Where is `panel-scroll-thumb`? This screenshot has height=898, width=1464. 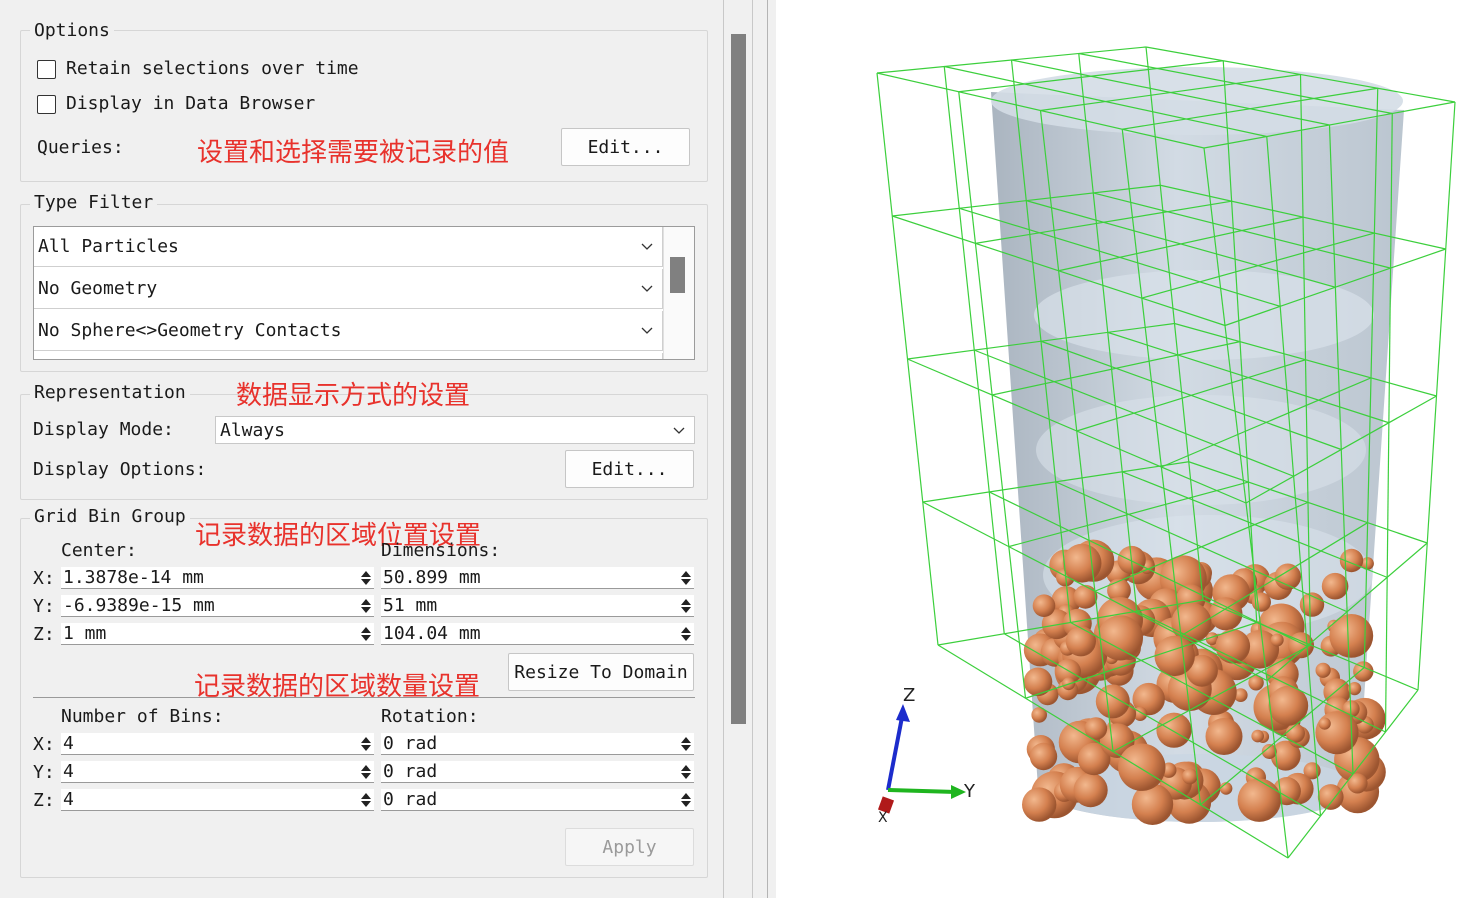
panel-scroll-thumb is located at coordinates (738, 379).